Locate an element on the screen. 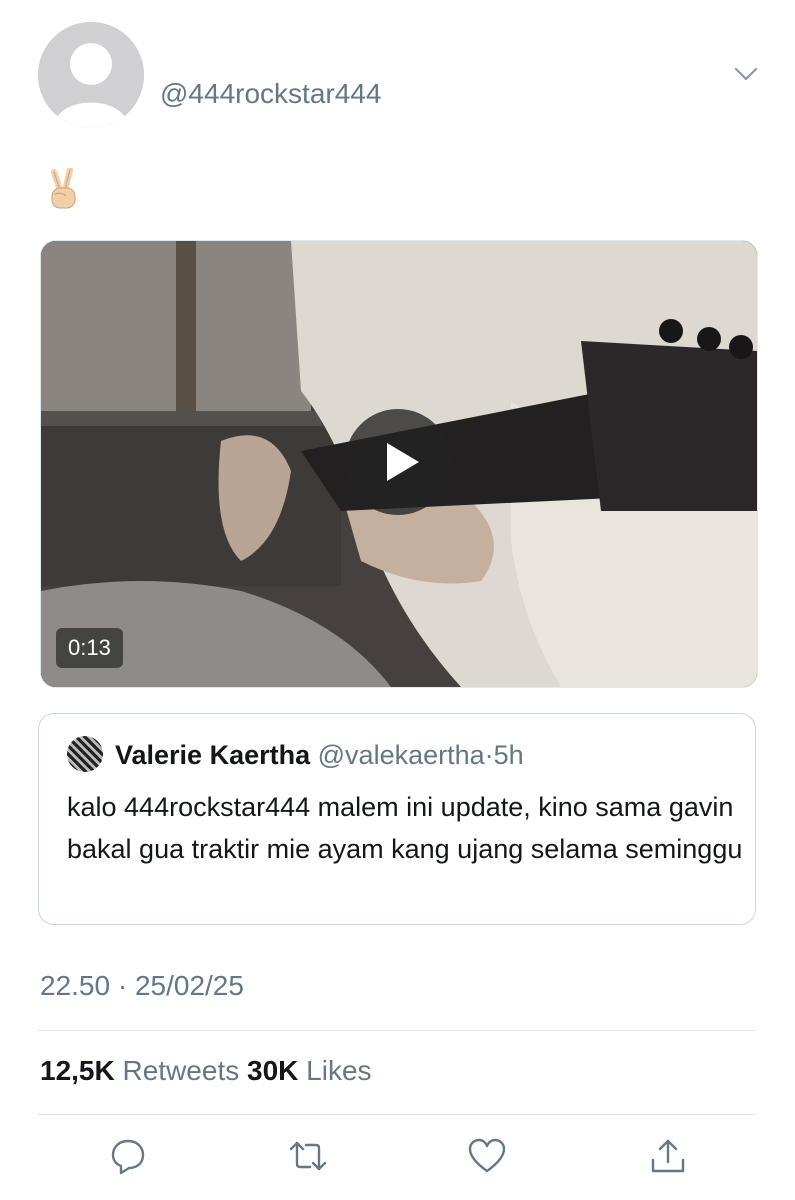 The width and height of the screenshot is (795, 1200). quoted-header: Valerie Kaertha @valekaertha·5h is located at coordinates (319, 755).